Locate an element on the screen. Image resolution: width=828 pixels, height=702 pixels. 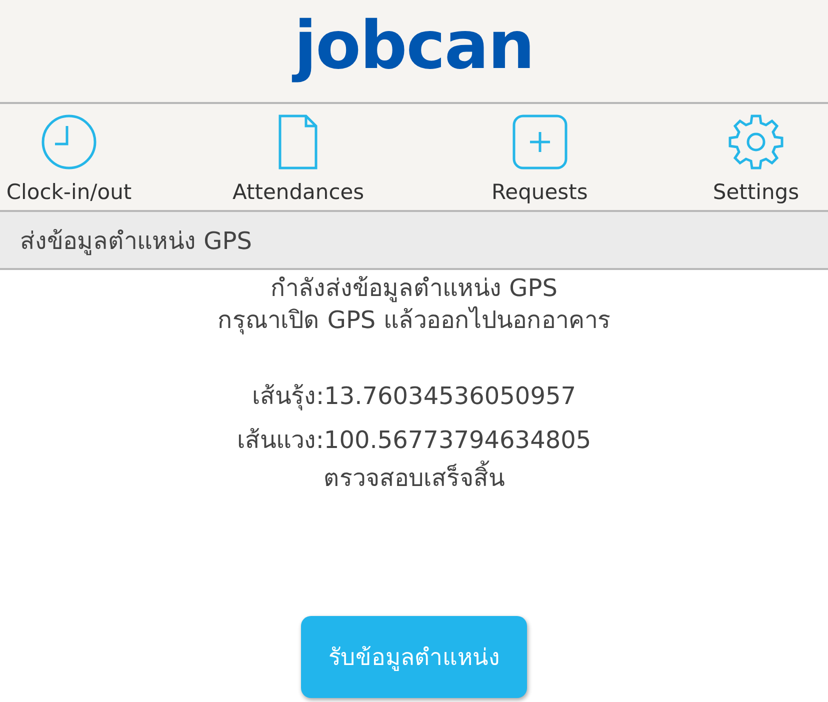
message-text: กำลังส่งข้อมูลตำแหน่ง GPS is located at coordinates (414, 288).